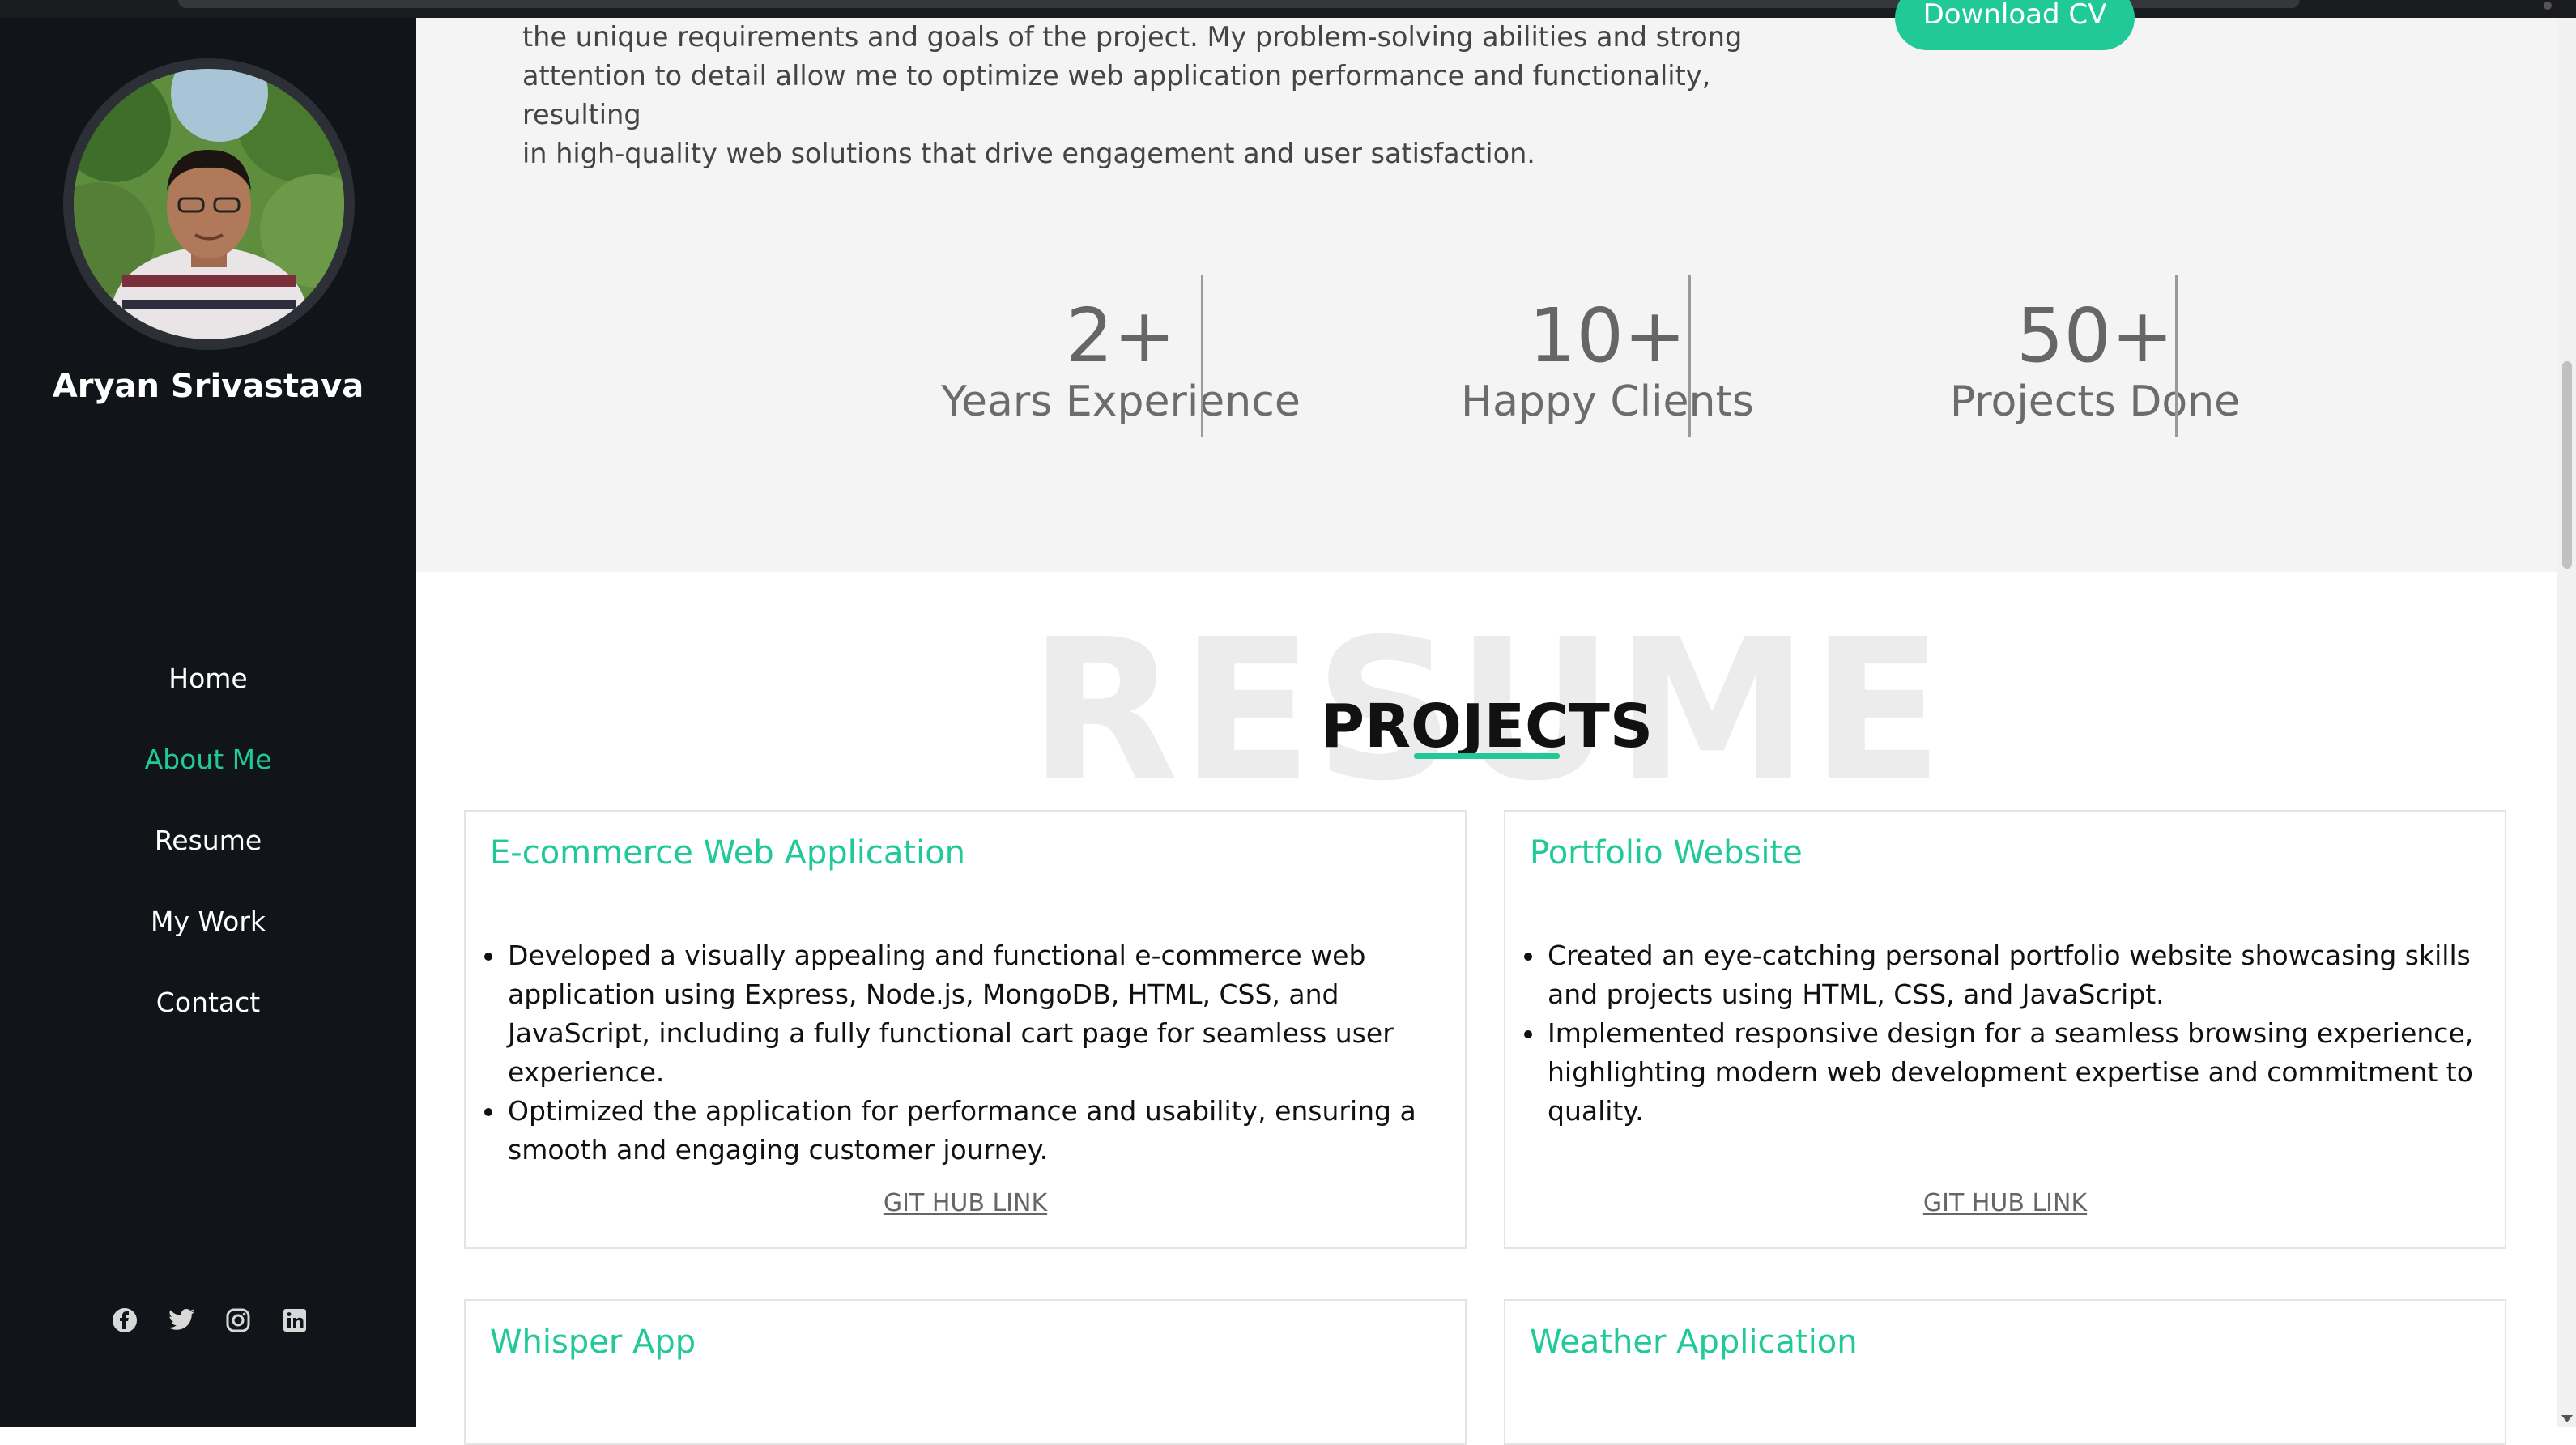 The height and width of the screenshot is (1445, 2576). Describe the element at coordinates (208, 678) in the screenshot. I see `nav-item-home: Home` at that location.